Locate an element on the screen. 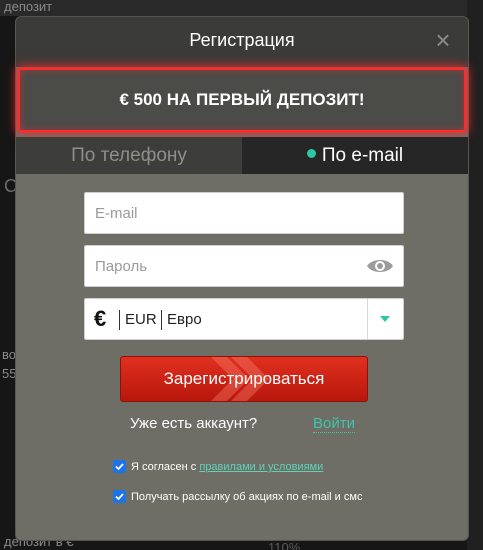 The height and width of the screenshot is (550, 483). terms-label: Я согласен с правилами и условиями is located at coordinates (227, 467).